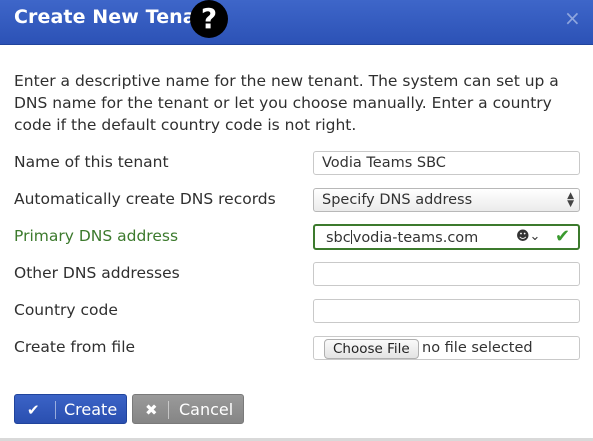 This screenshot has height=441, width=593. Describe the element at coordinates (572, 18) in the screenshot. I see `close-icon: ×` at that location.